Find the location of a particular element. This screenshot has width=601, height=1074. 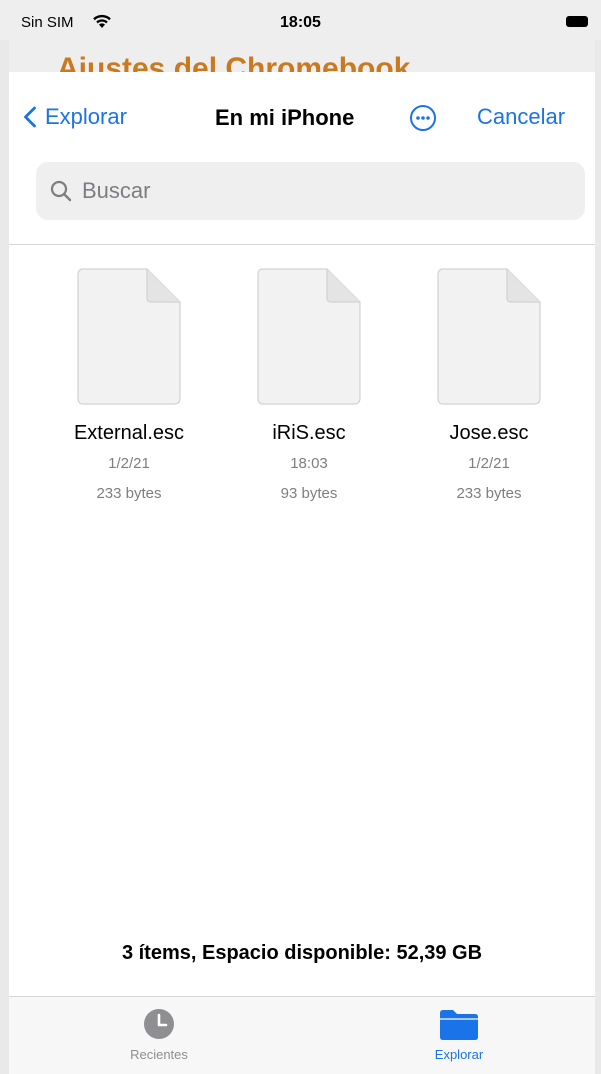

folder-icon is located at coordinates (459, 1025).